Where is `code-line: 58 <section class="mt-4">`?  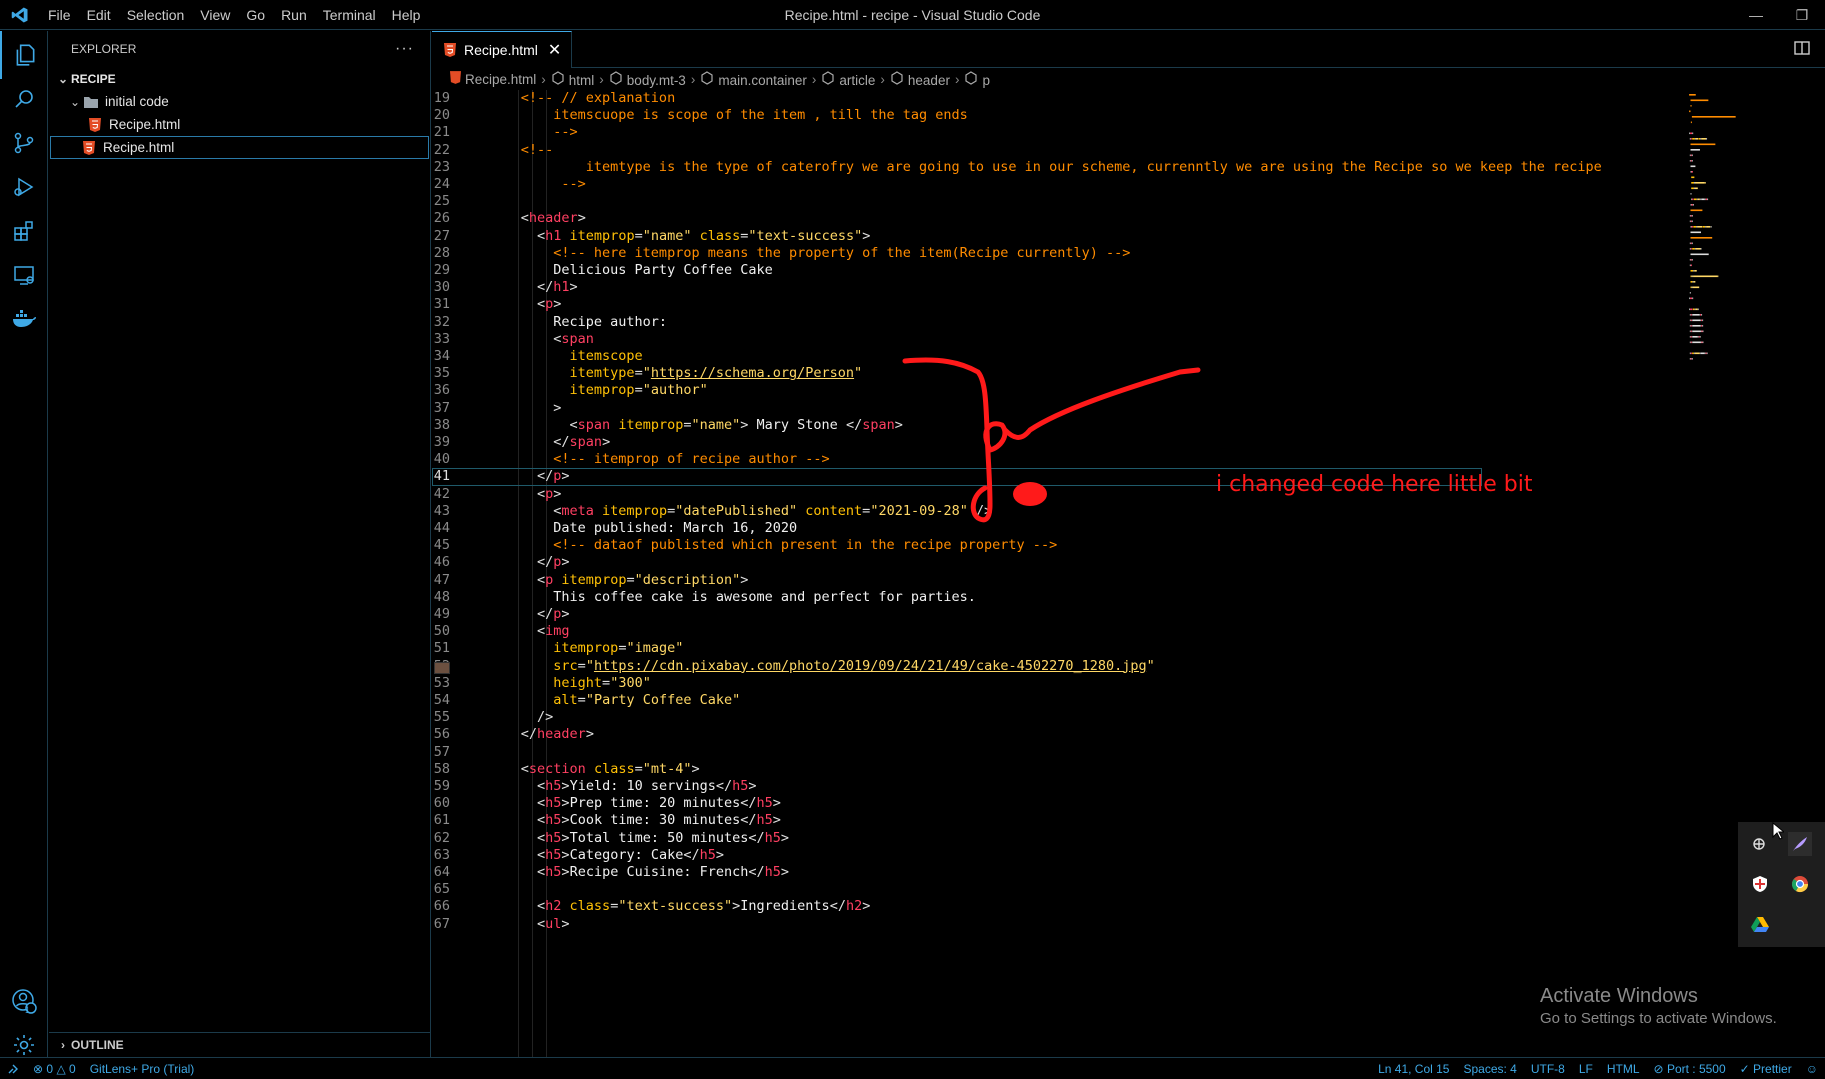
code-line: 58 <section class="mt-4"> is located at coordinates (1128, 769).